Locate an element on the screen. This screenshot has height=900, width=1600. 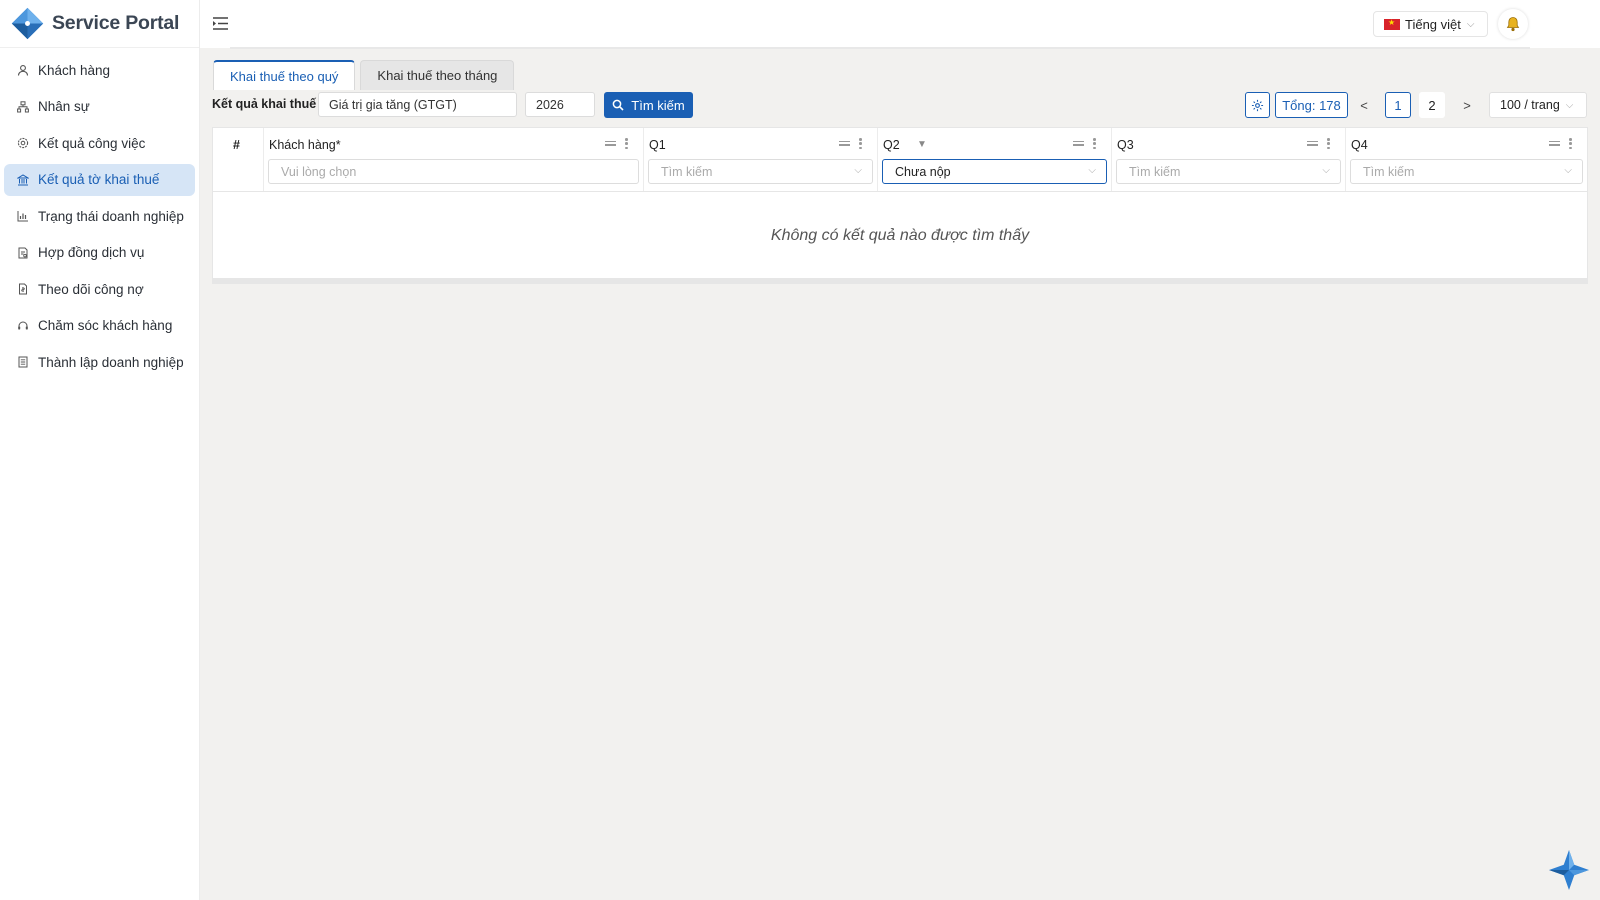
language-select: Tiếng việt ⌵ is located at coordinates (1430, 24).